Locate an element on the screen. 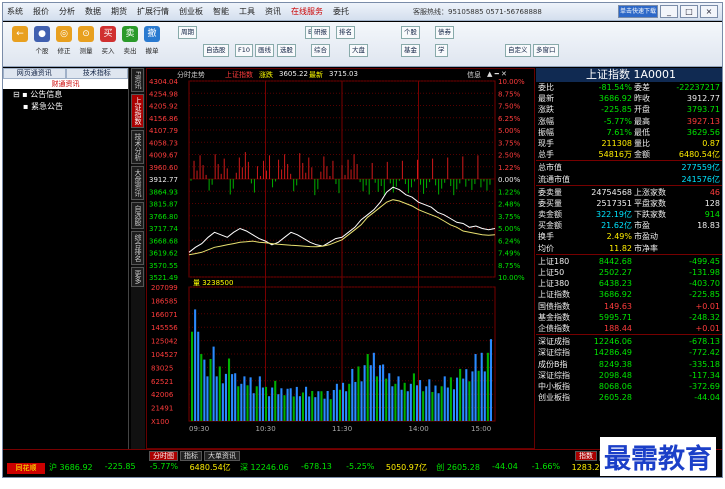 The width and height of the screenshot is (725, 489). toolbar-small-15: 多窗口 is located at coordinates (546, 50).